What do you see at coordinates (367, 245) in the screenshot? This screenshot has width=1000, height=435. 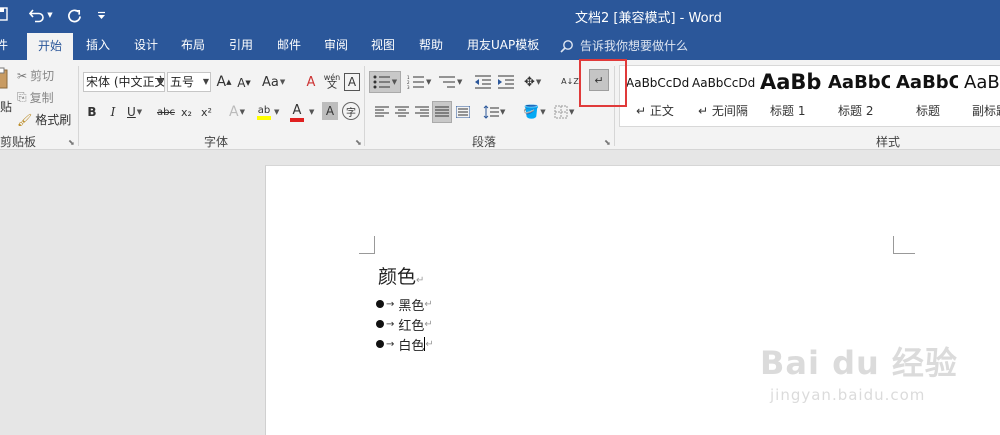 I see `crop-mark-left` at bounding box center [367, 245].